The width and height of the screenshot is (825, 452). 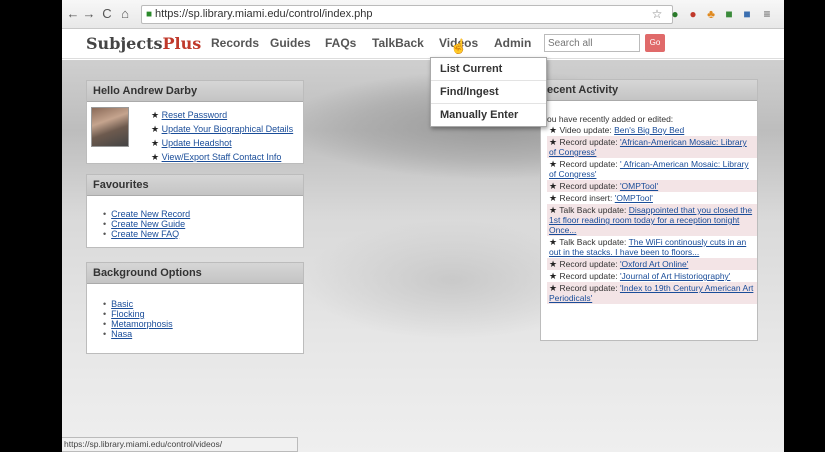 I want to click on extension-icon-3: ■, so click(x=747, y=14).